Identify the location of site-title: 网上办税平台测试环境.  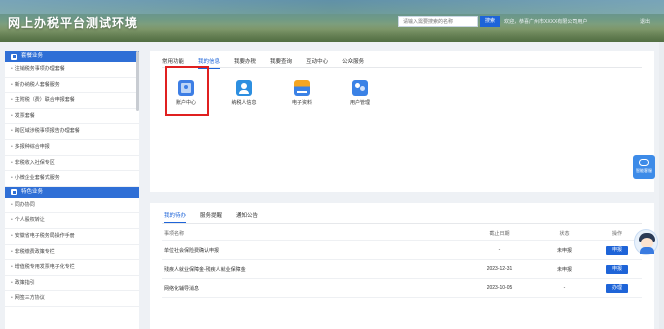
(73, 23).